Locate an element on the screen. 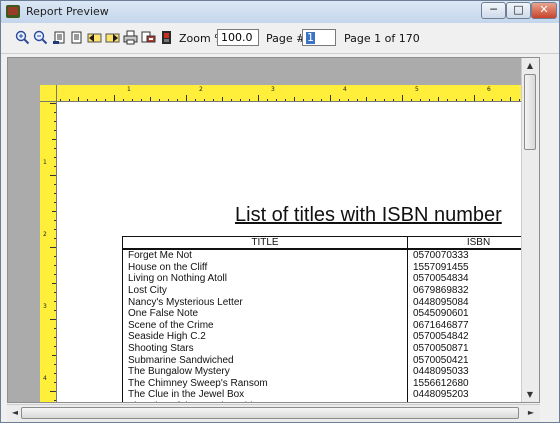 The width and height of the screenshot is (560, 423). back-arrow-icon is located at coordinates (94, 38).